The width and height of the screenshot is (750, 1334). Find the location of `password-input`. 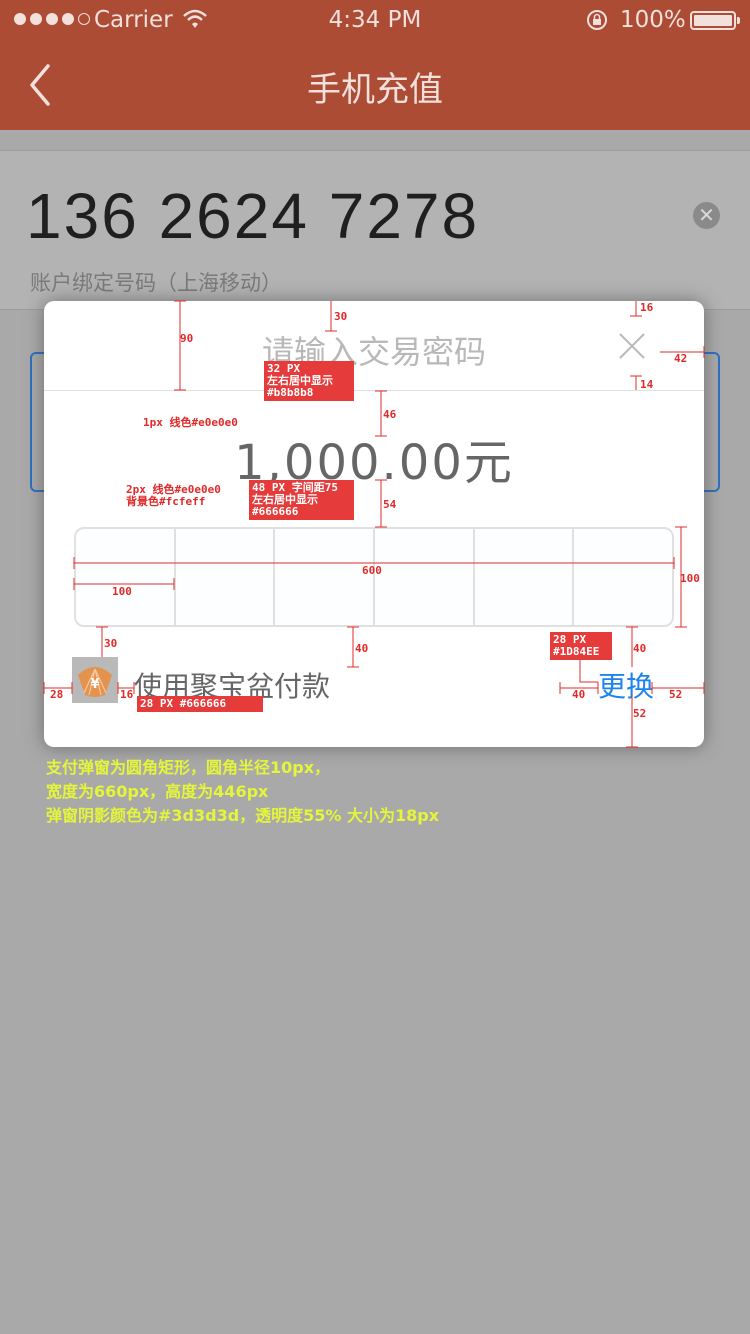

password-input is located at coordinates (374, 577).